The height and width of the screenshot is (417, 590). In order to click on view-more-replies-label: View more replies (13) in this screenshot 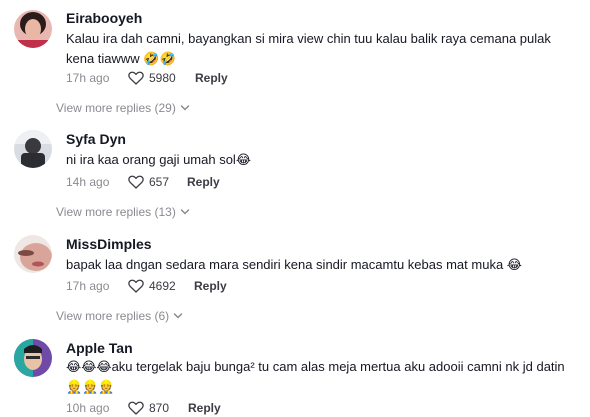, I will do `click(116, 212)`.